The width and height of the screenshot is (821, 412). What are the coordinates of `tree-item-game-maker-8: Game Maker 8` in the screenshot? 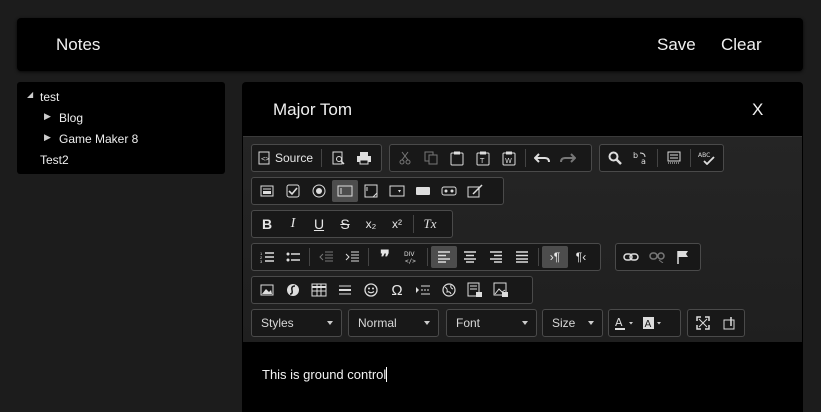 It's located at (98, 139).